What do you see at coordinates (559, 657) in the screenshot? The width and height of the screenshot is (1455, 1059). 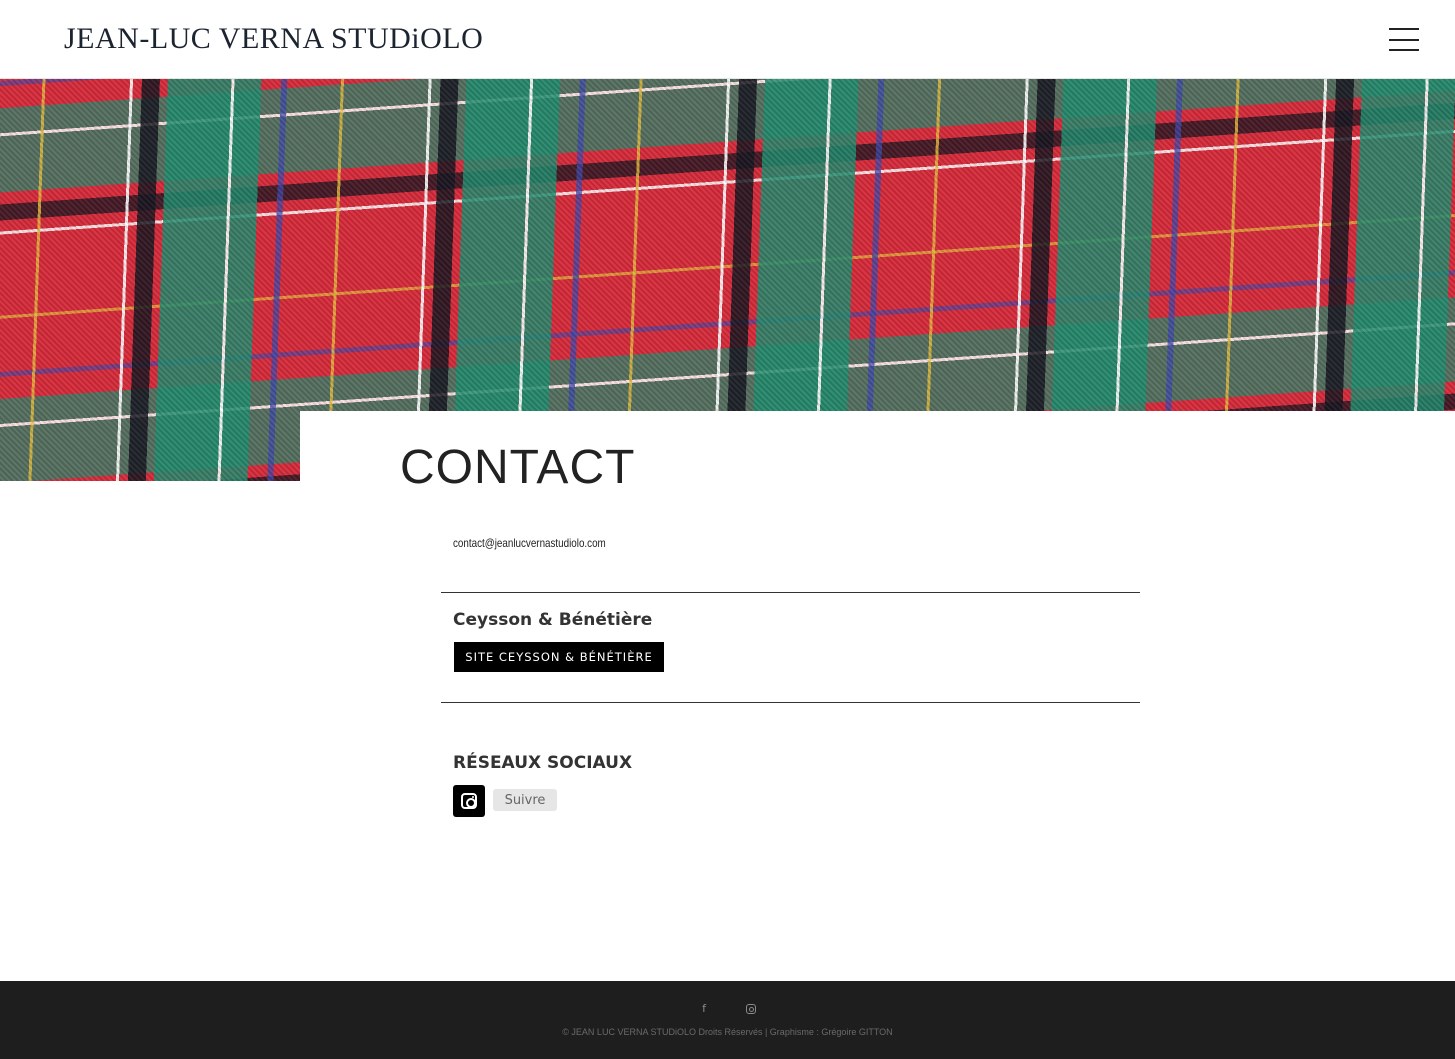 I see `gallery-site-button: SITE CEYSSON & BÉNÉTIÈRE` at bounding box center [559, 657].